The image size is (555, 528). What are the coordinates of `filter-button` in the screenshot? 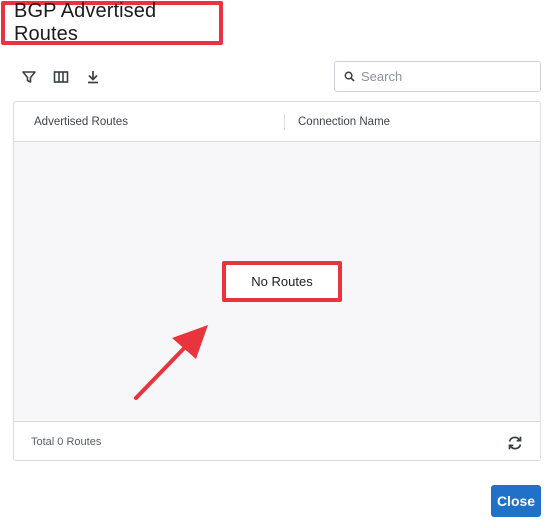 It's located at (29, 77).